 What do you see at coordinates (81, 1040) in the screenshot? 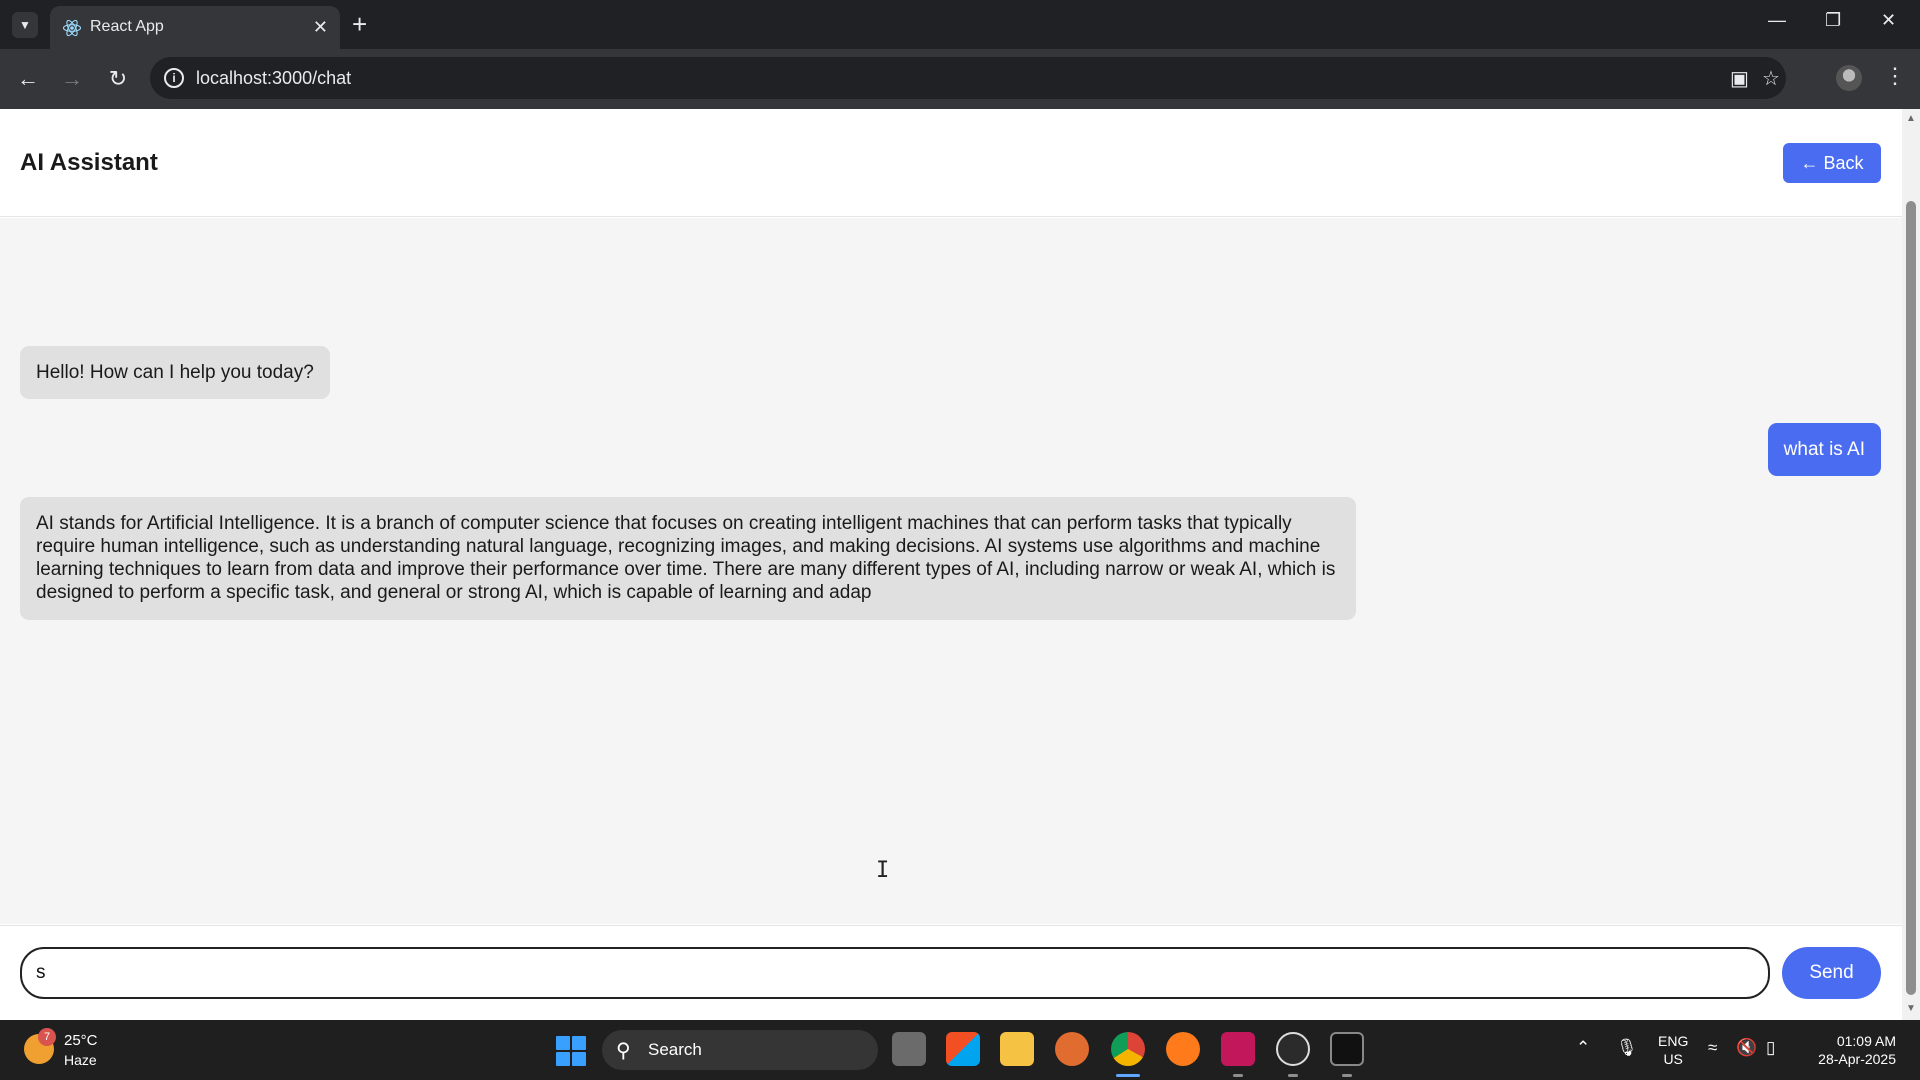
I see `weather-temperature: 25°C` at bounding box center [81, 1040].